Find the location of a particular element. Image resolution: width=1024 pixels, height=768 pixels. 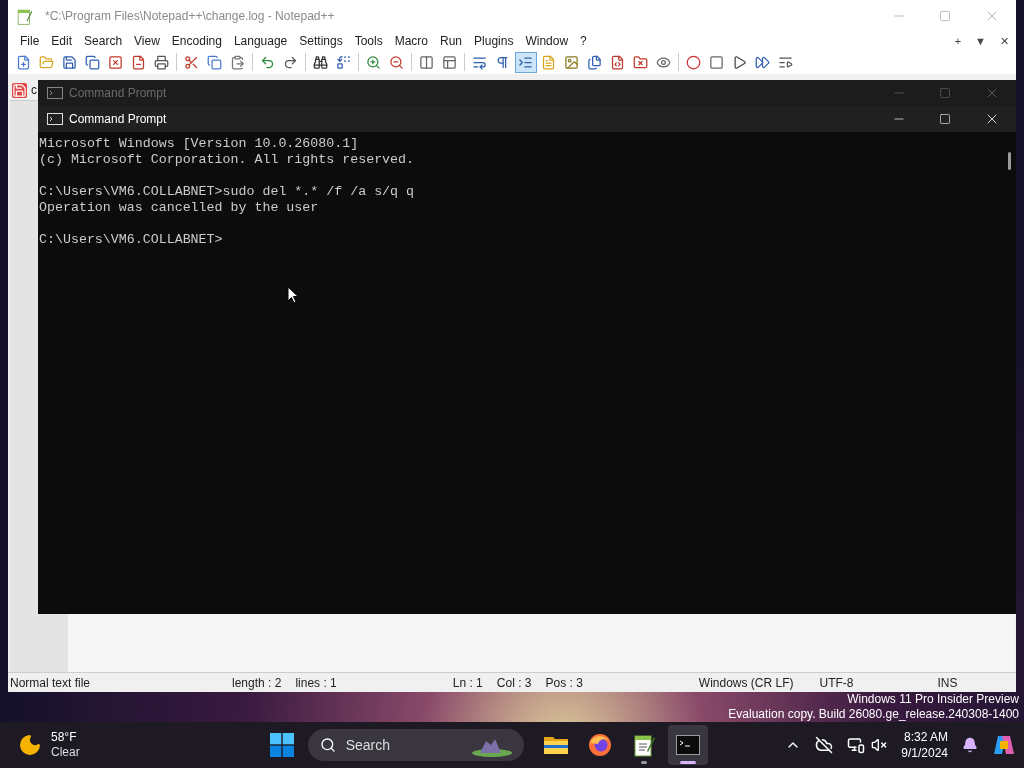

record-icon is located at coordinates (693, 62).